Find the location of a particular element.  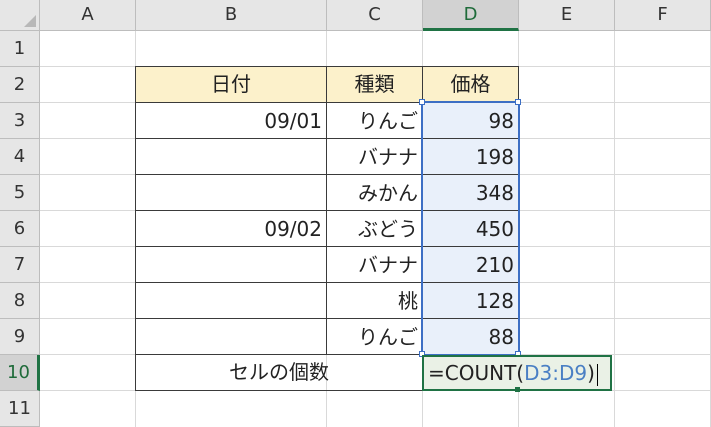

column-header-a: A is located at coordinates (88, 15).